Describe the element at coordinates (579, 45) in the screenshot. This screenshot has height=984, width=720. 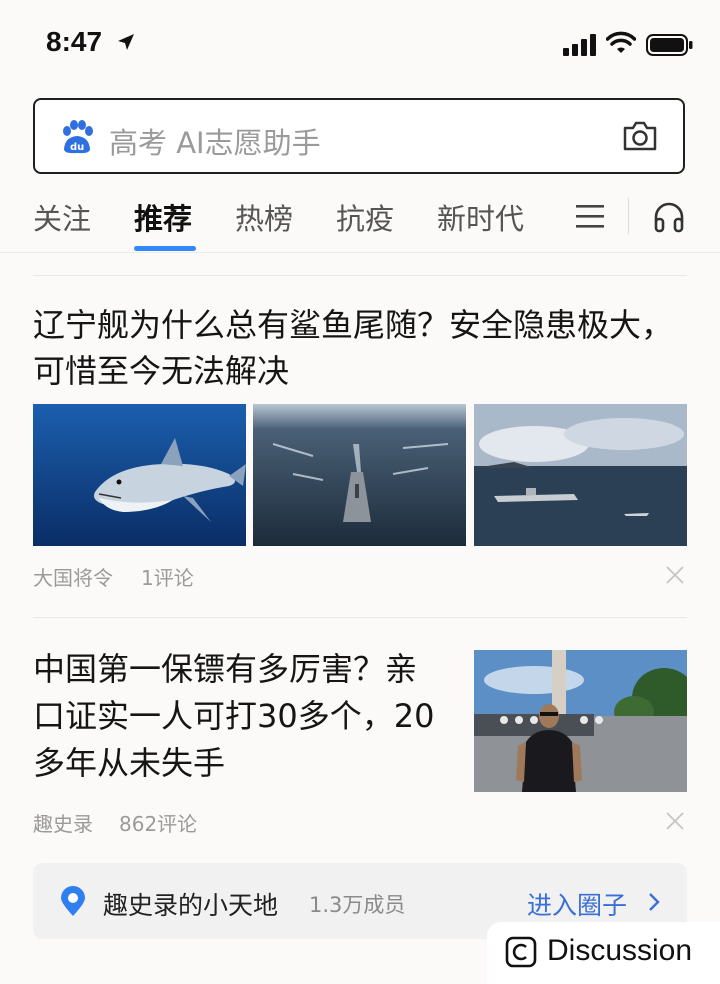
I see `cellular-signal-icon` at that location.